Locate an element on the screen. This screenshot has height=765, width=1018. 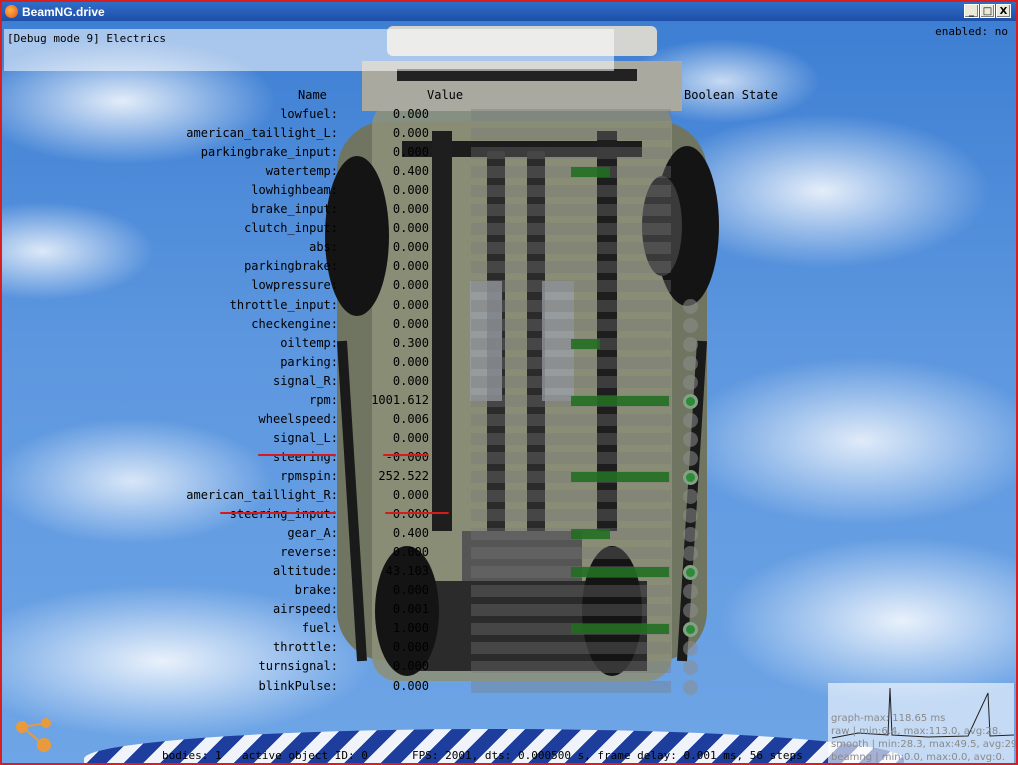
signal-name: steering_input: is located at coordinates (283, 514).